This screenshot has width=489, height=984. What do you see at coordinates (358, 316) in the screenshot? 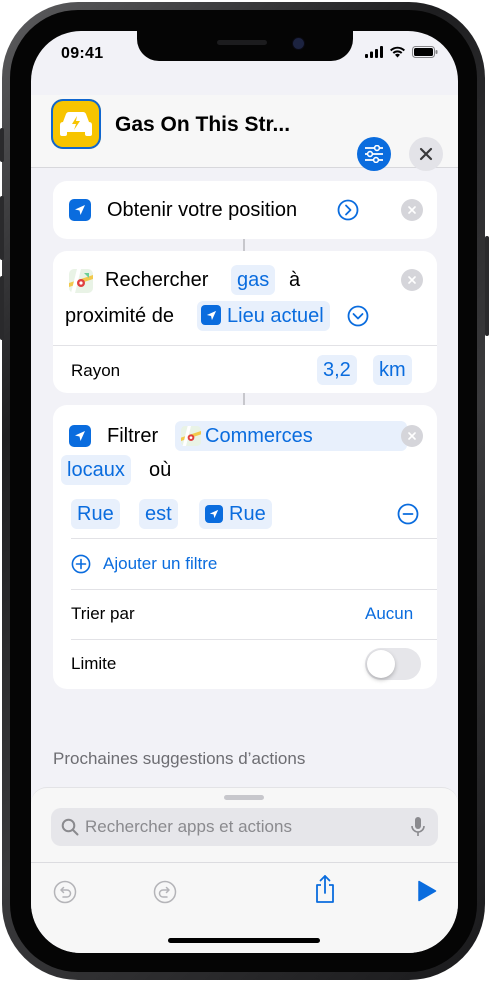
I see `chevron-down-circle-icon` at bounding box center [358, 316].